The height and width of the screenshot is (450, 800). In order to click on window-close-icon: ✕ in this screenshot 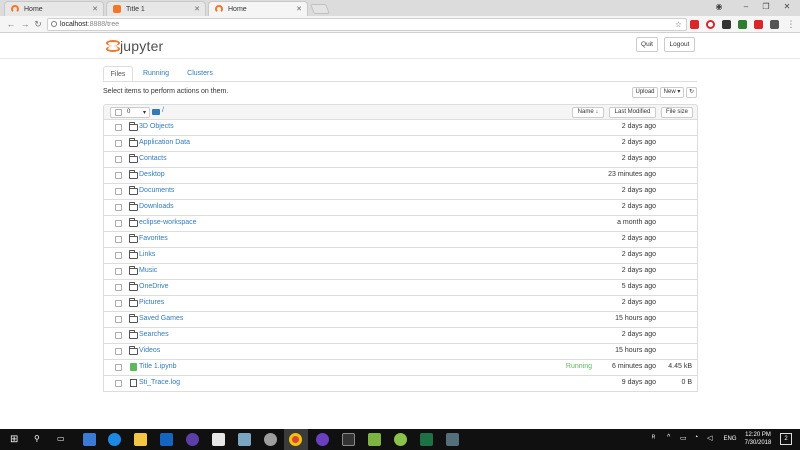, I will do `click(787, 7)`.